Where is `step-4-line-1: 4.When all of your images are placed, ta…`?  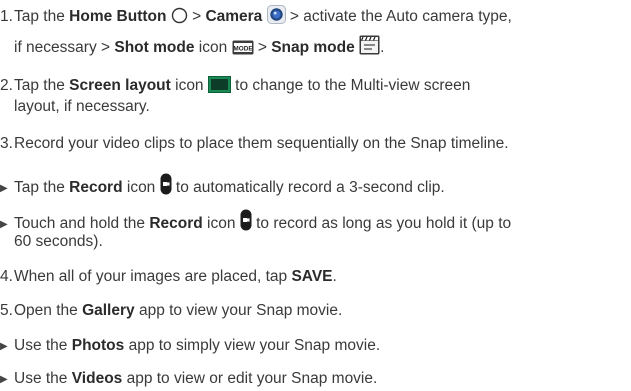
step-4-line-1: 4.When all of your images are placed, ta… is located at coordinates (168, 277).